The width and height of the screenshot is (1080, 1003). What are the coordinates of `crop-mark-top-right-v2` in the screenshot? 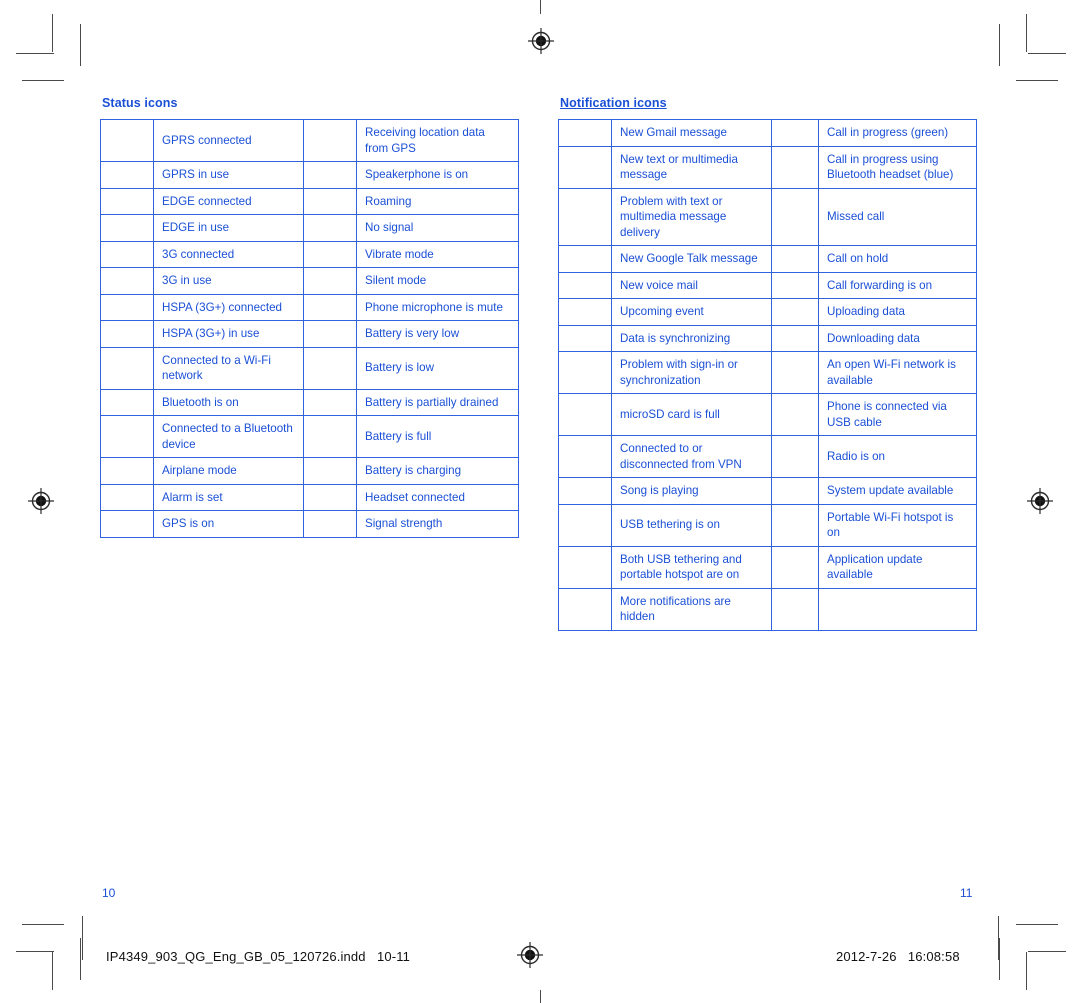 It's located at (999, 45).